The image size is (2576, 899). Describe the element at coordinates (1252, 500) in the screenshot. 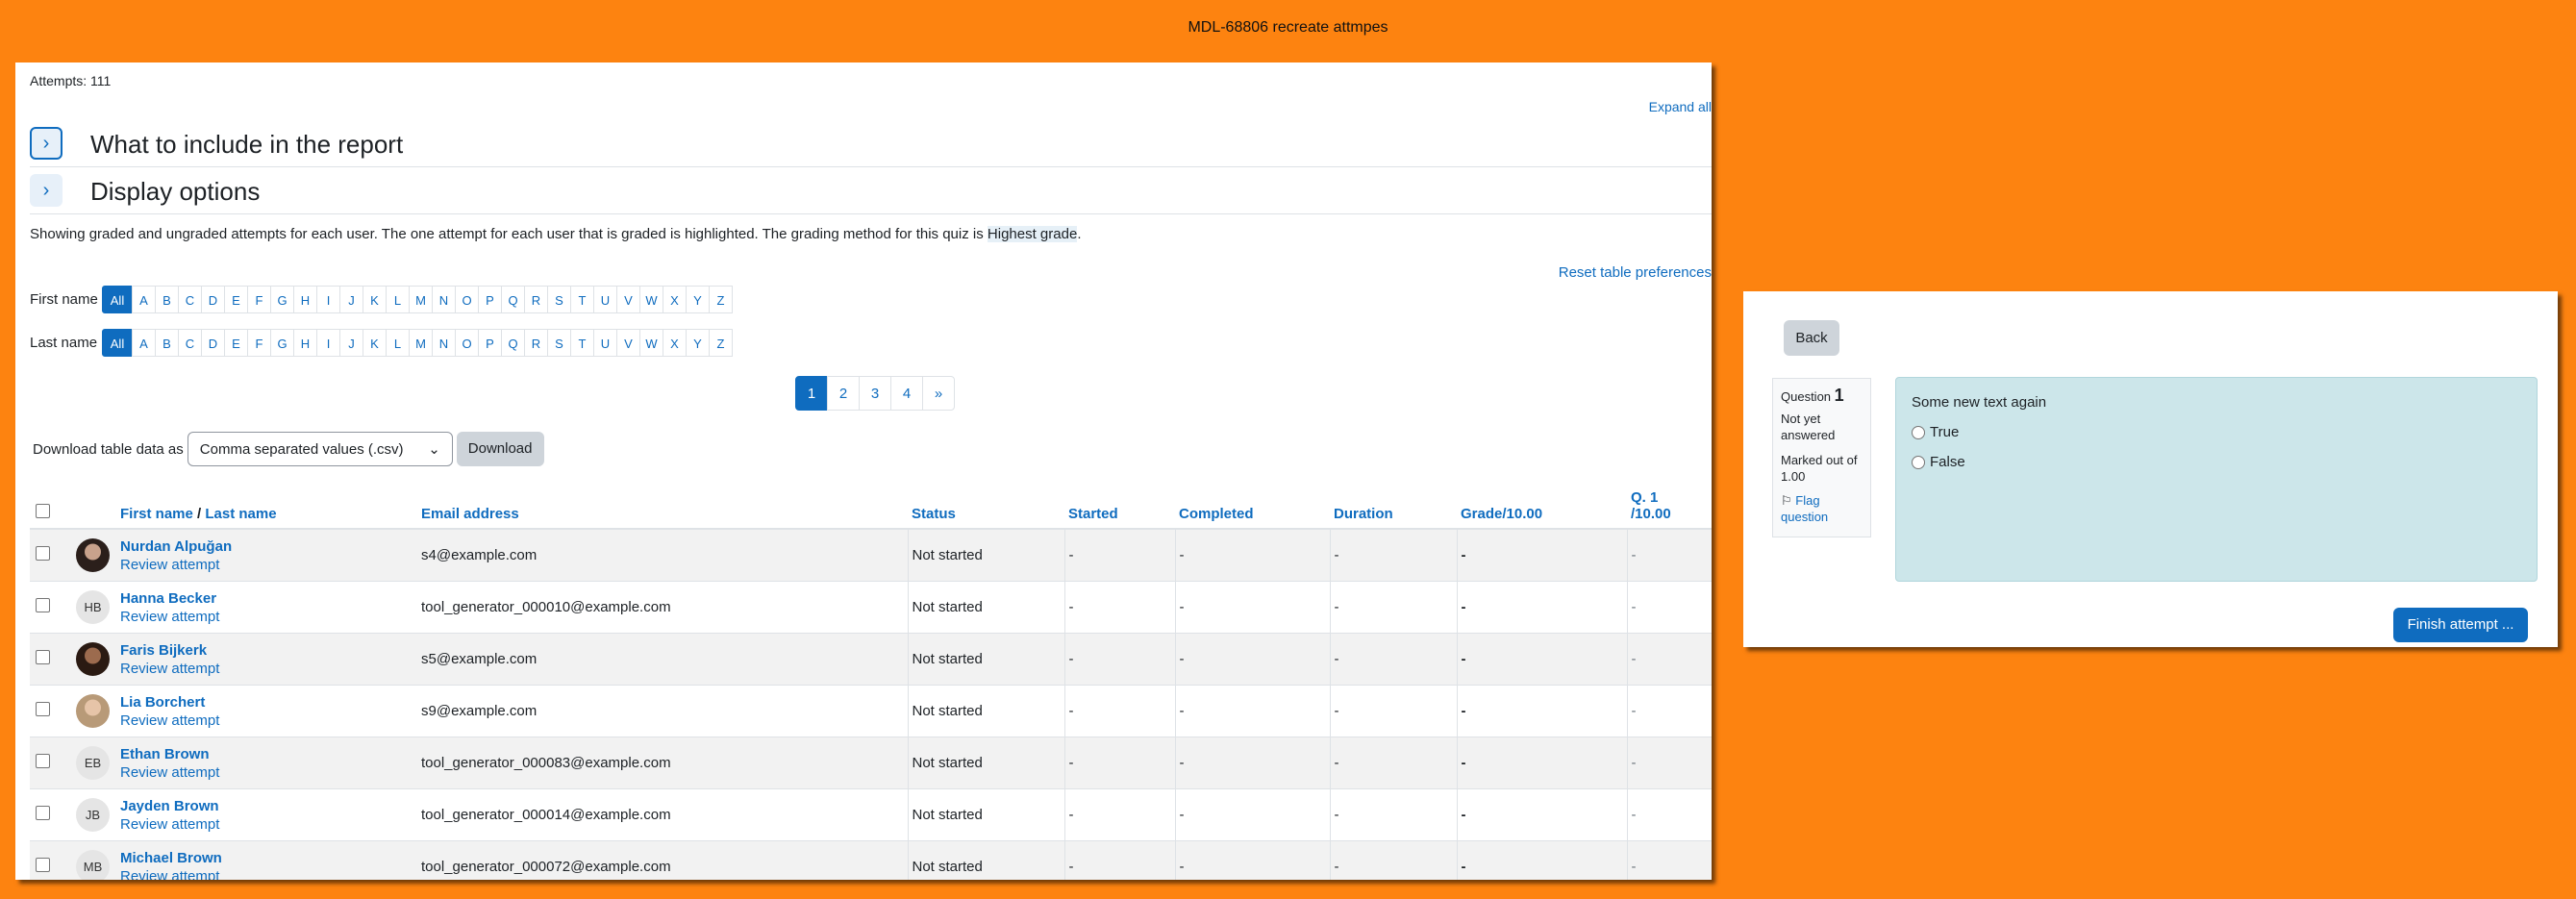

I see `completed-header: Completed` at that location.